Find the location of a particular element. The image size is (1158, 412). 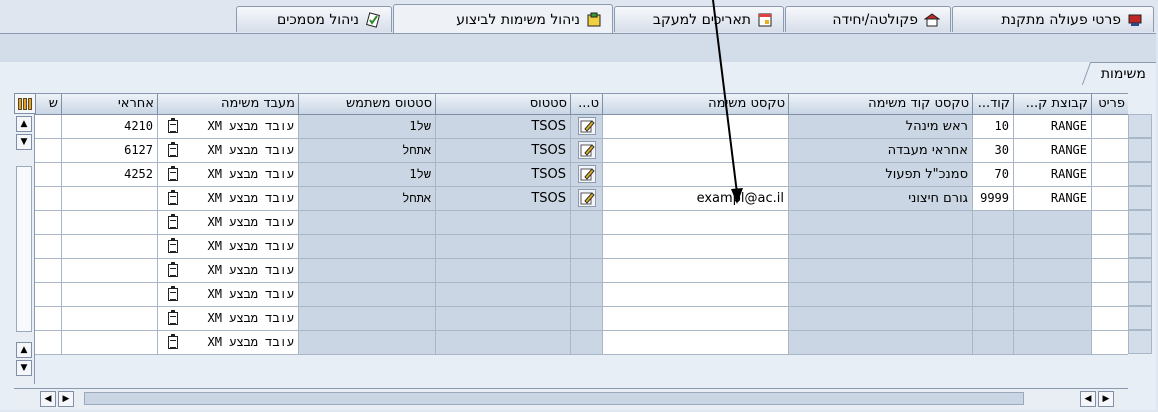

tab-task-management: ניהול משימות לביצוע is located at coordinates (503, 19).